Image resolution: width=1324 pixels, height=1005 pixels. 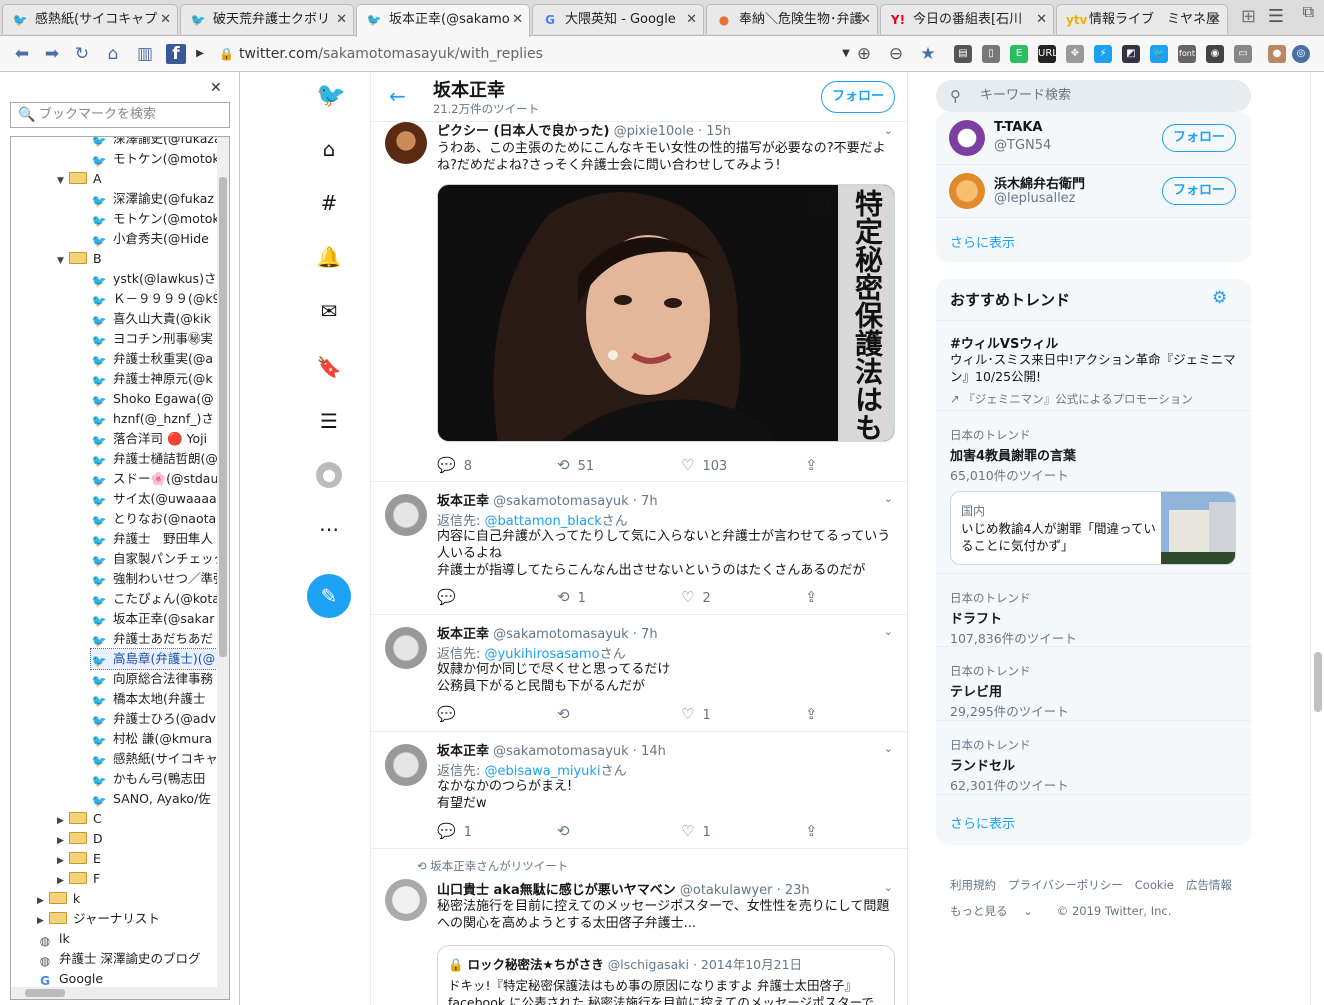 What do you see at coordinates (967, 19) in the screenshot?
I see `tab-6: Y! 今日の番組表[石川 ✕` at bounding box center [967, 19].